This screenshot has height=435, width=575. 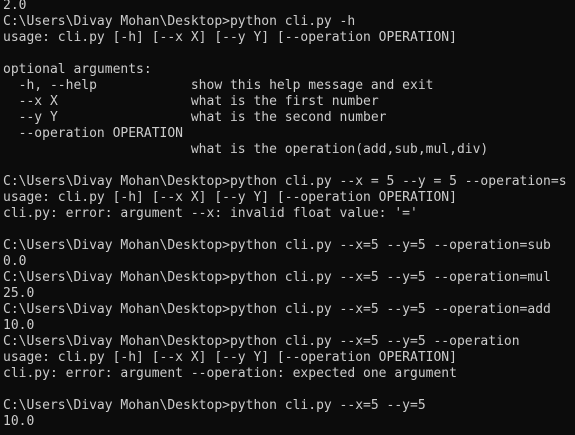 What do you see at coordinates (15, 6) in the screenshot?
I see `terminal-line: 2.0` at bounding box center [15, 6].